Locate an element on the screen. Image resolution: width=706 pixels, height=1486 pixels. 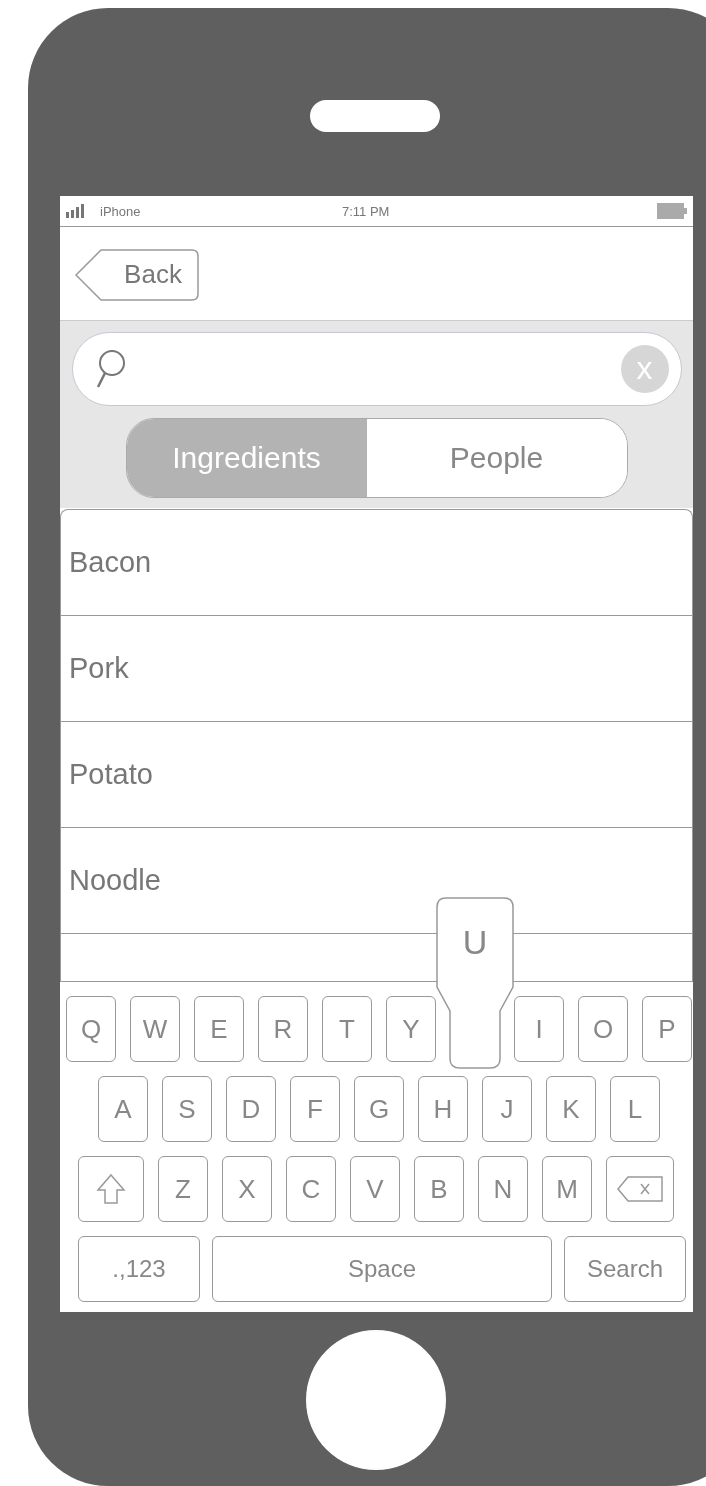
key: T is located at coordinates (347, 1029).